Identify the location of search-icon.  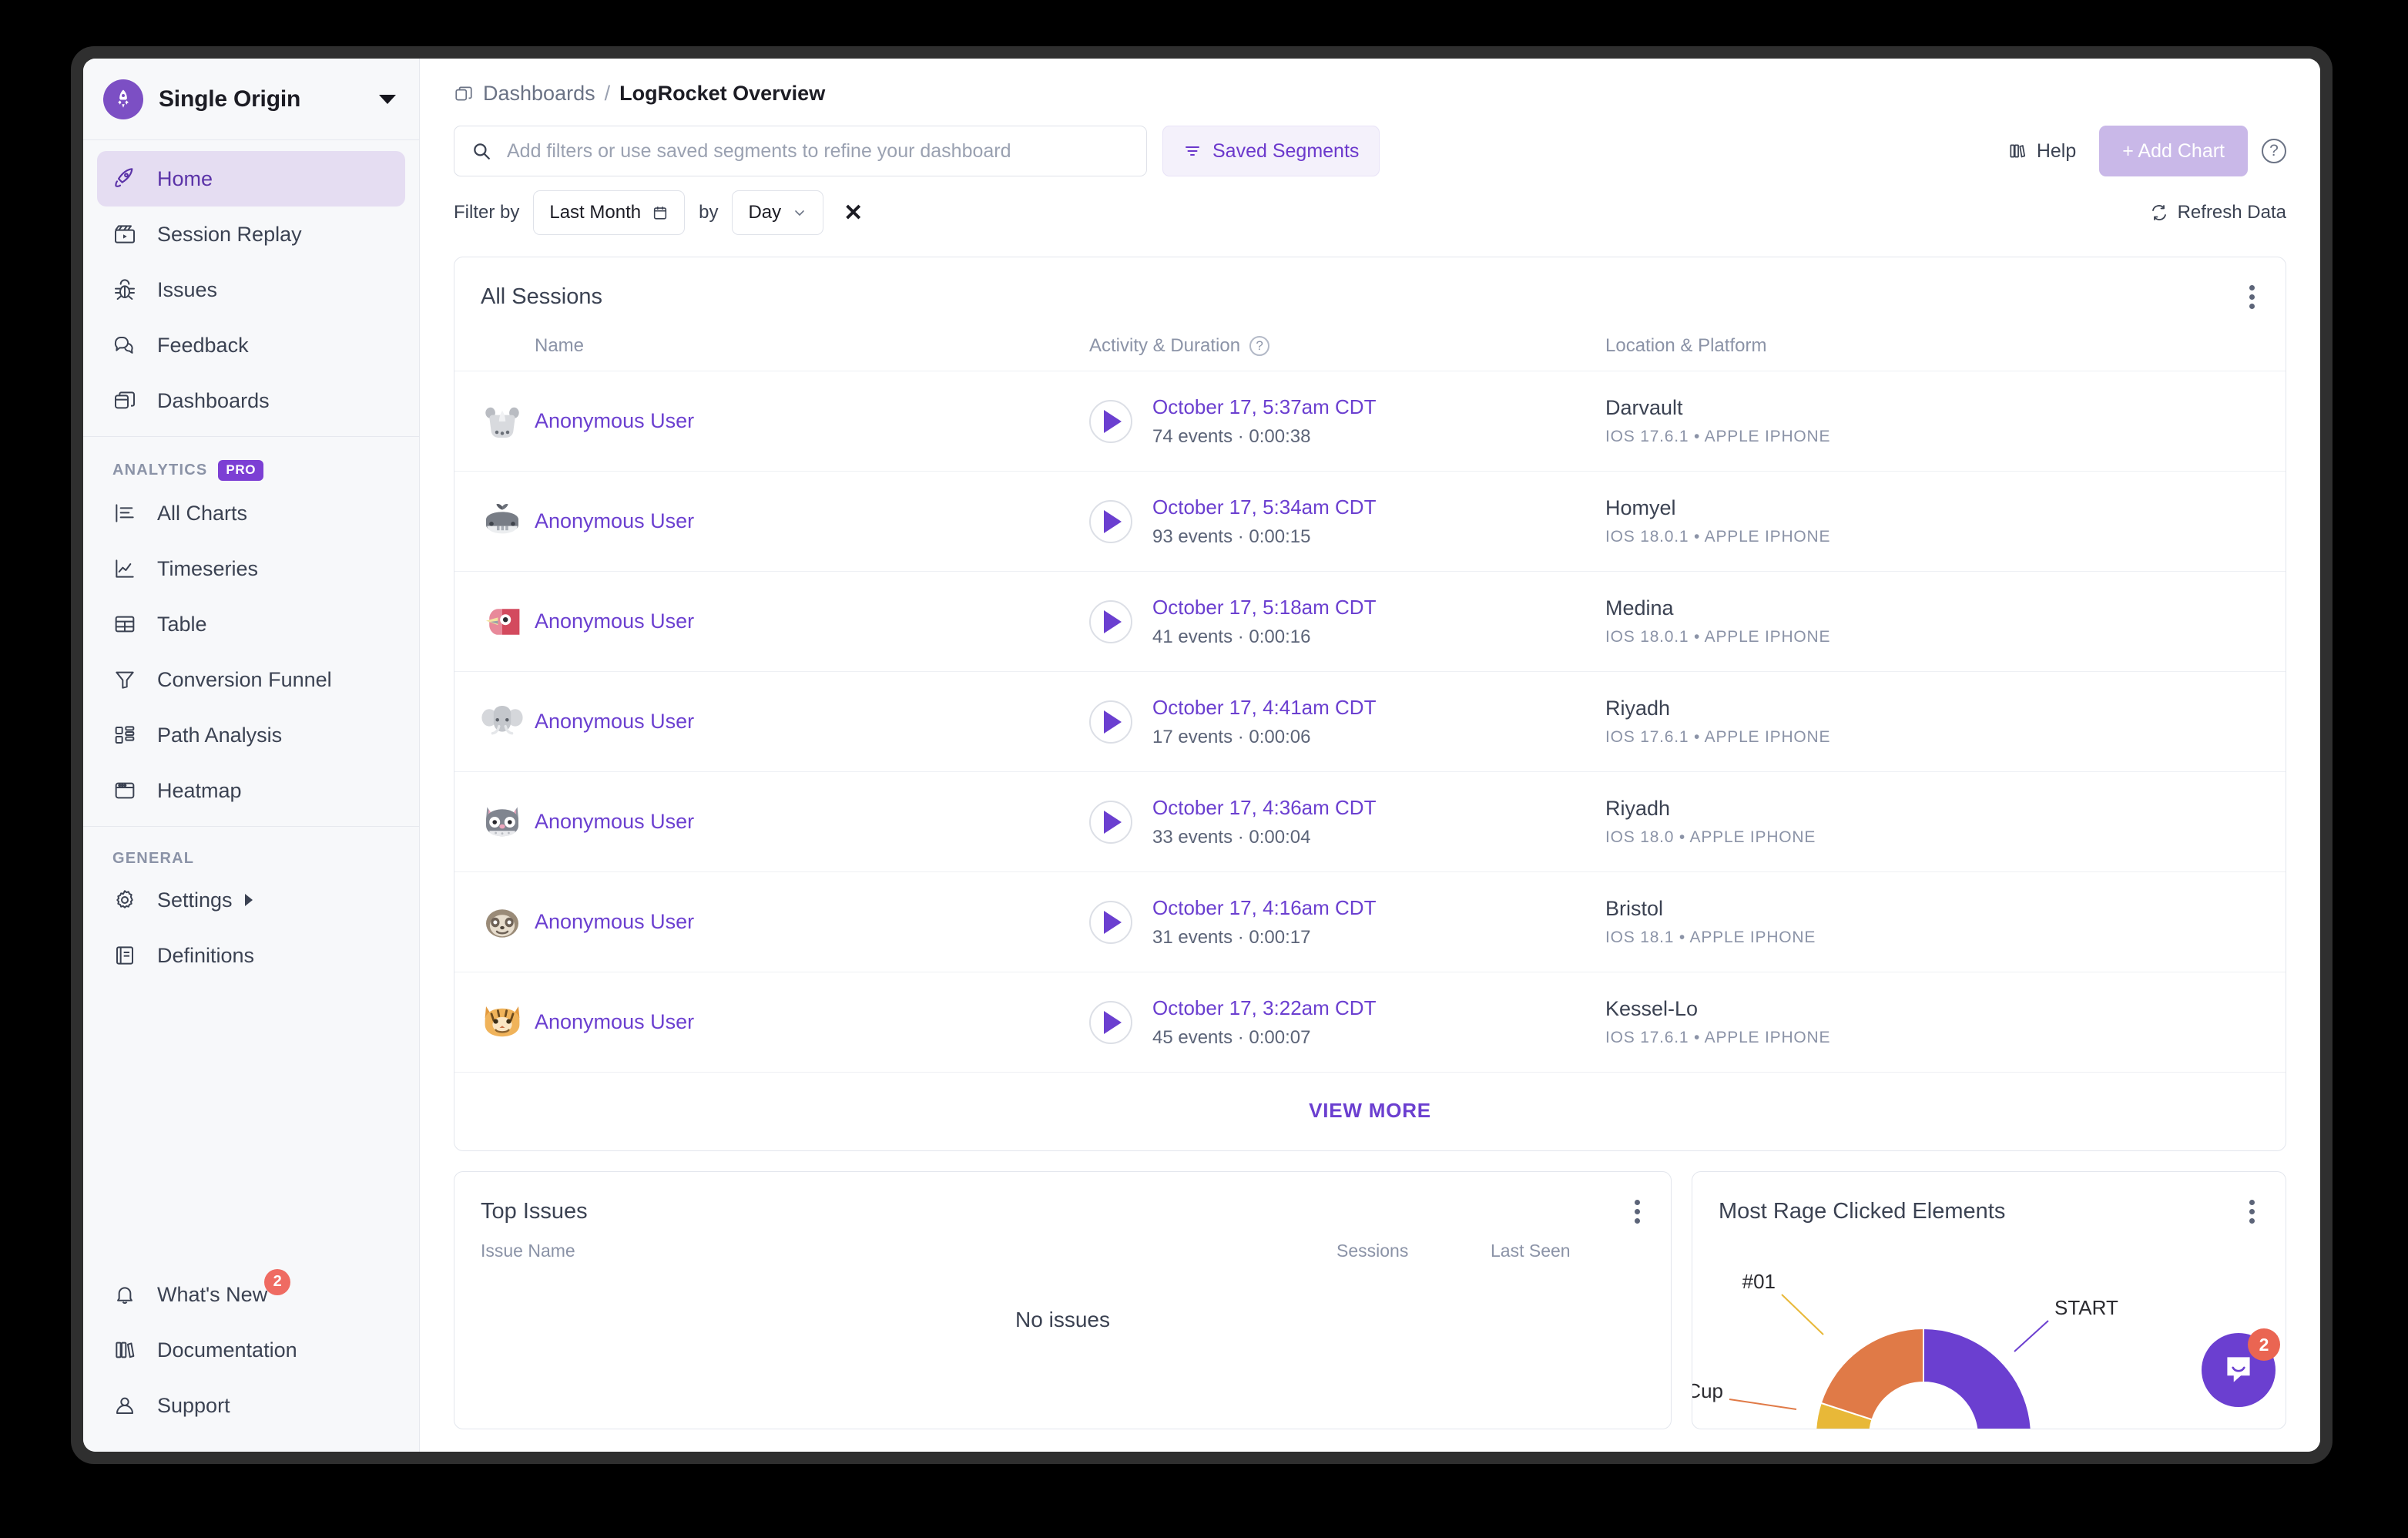
(481, 151).